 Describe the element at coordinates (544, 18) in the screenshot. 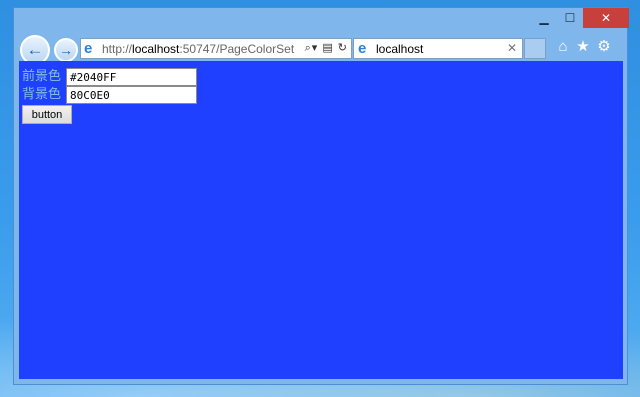

I see `minimize-button: ▁` at that location.